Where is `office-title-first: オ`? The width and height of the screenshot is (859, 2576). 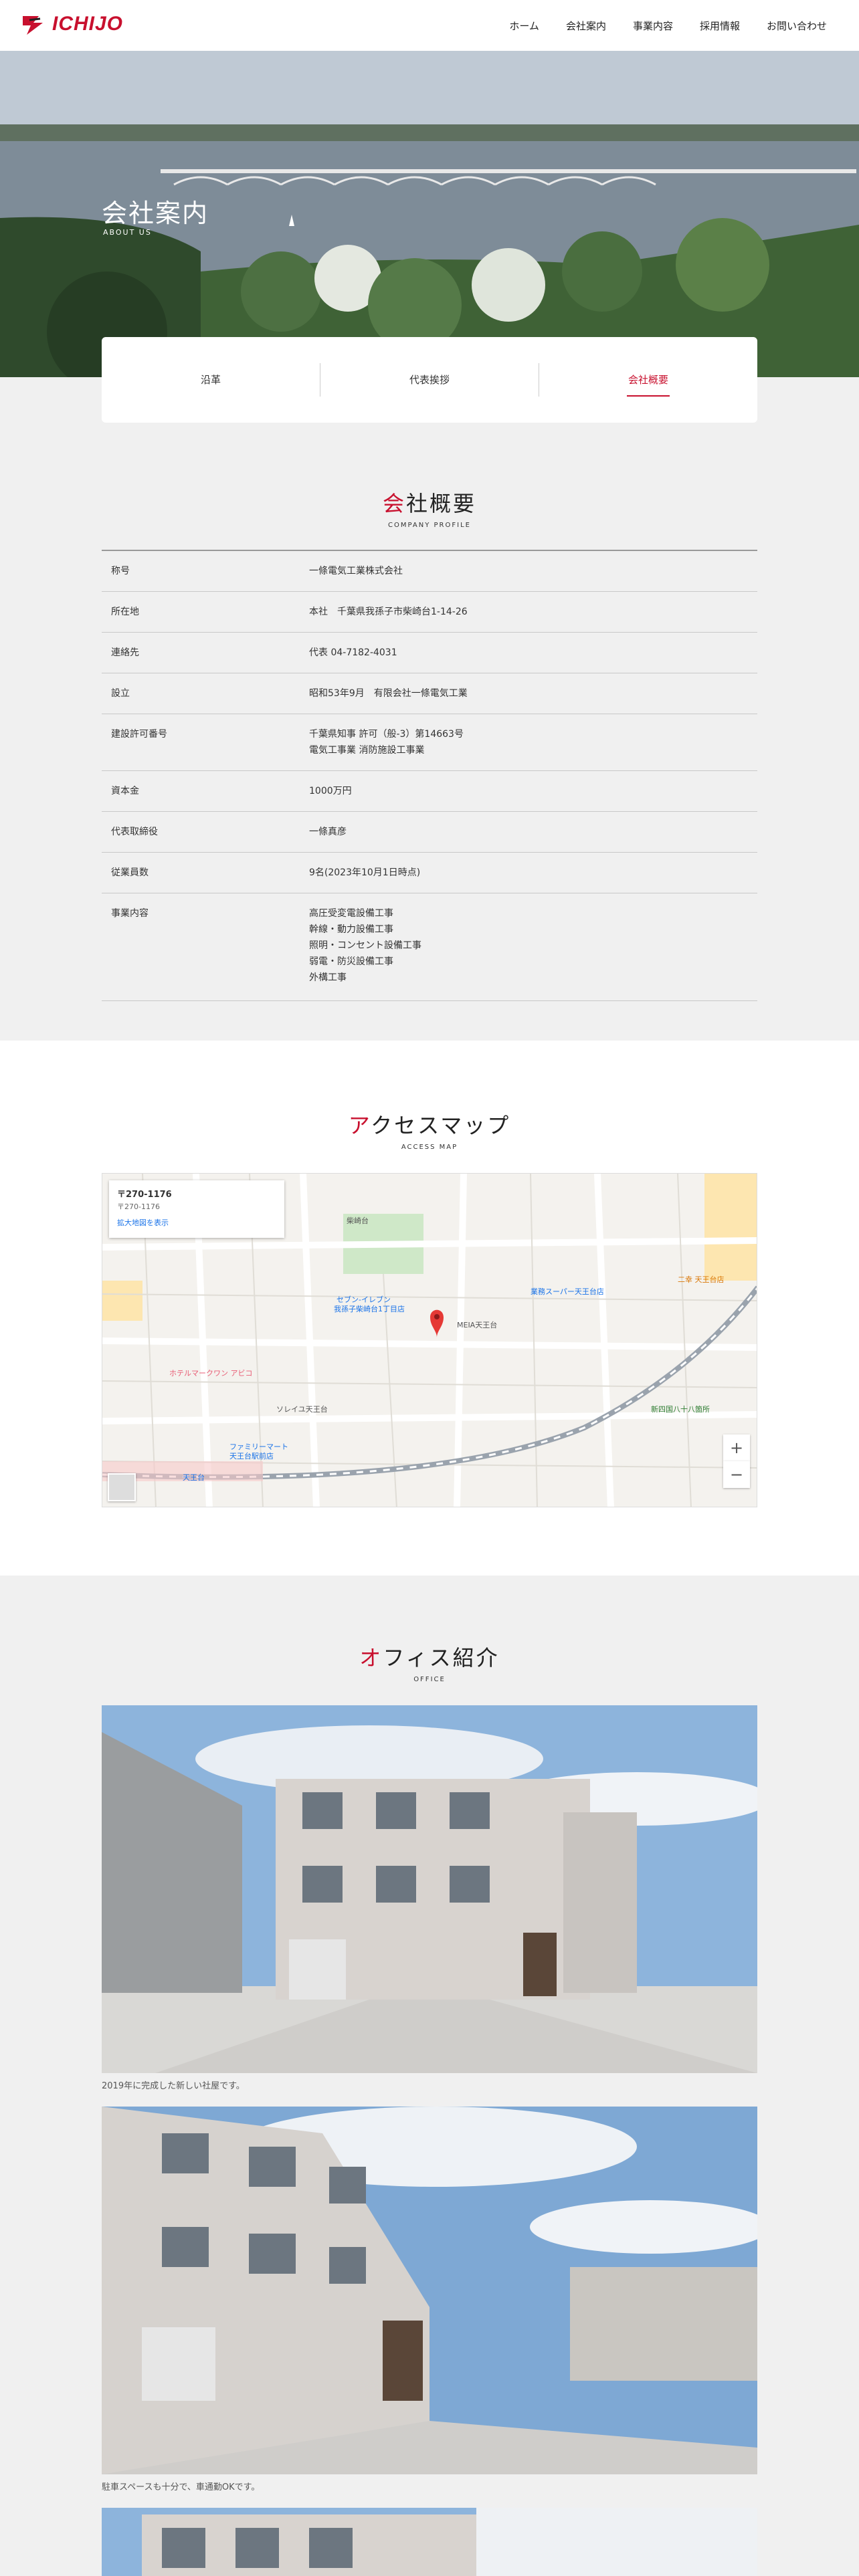
office-title-first: オ is located at coordinates (371, 1658).